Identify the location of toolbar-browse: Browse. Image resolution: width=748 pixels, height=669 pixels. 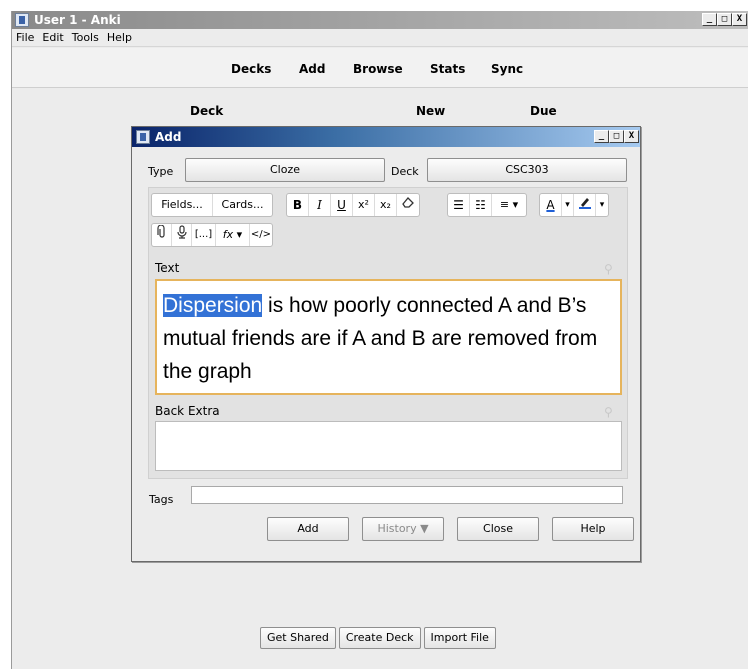
(378, 69).